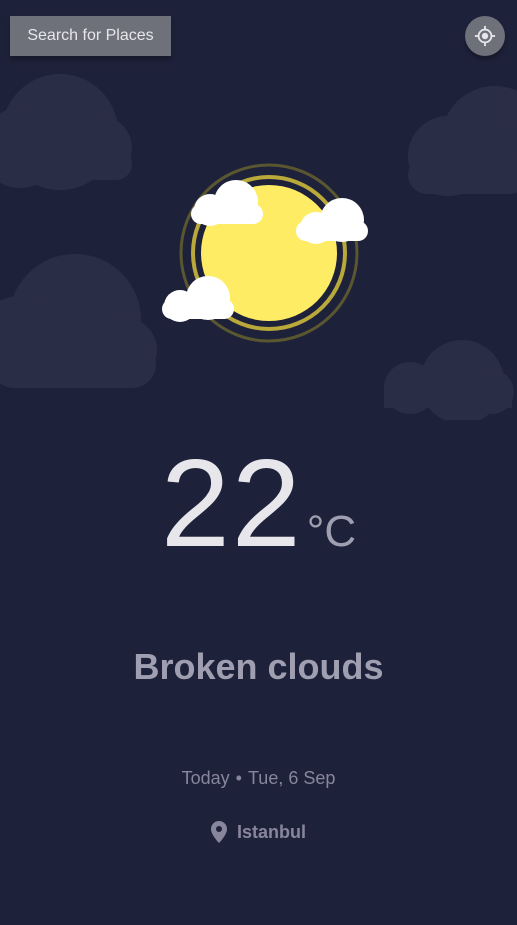 This screenshot has width=517, height=925. I want to click on background-cloud-middle-left, so click(78, 321).